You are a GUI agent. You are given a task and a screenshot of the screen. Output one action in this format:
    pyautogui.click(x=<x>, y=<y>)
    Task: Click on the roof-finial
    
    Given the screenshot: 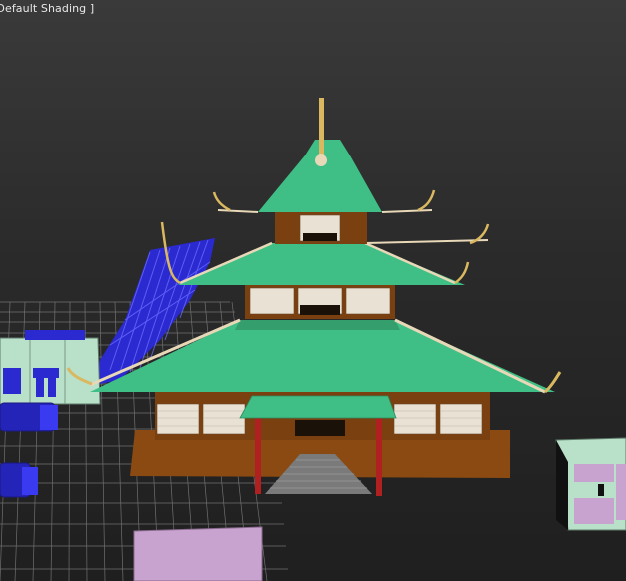 What is the action you would take?
    pyautogui.click(x=321, y=132)
    